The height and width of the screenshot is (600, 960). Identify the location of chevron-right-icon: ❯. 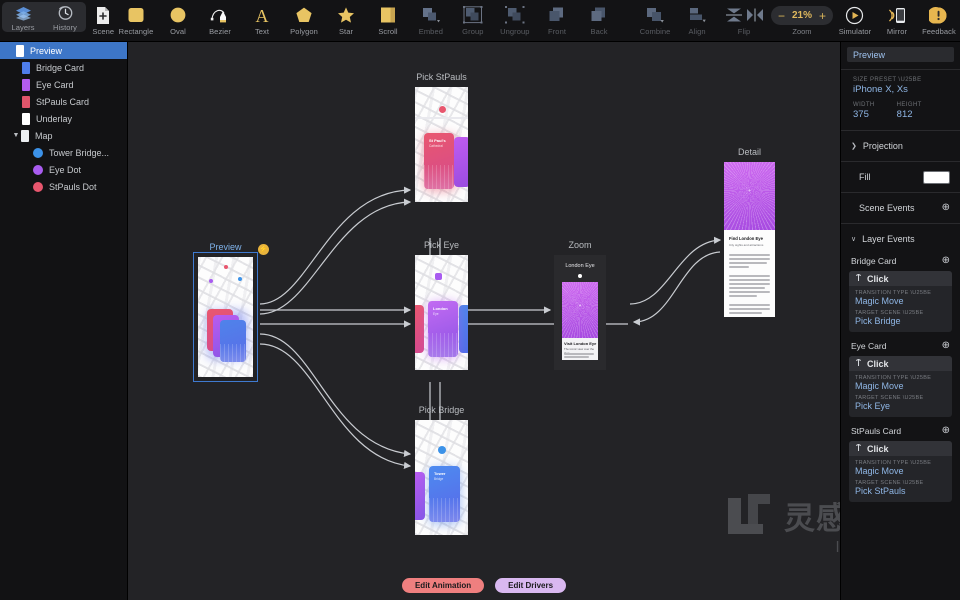
(854, 146).